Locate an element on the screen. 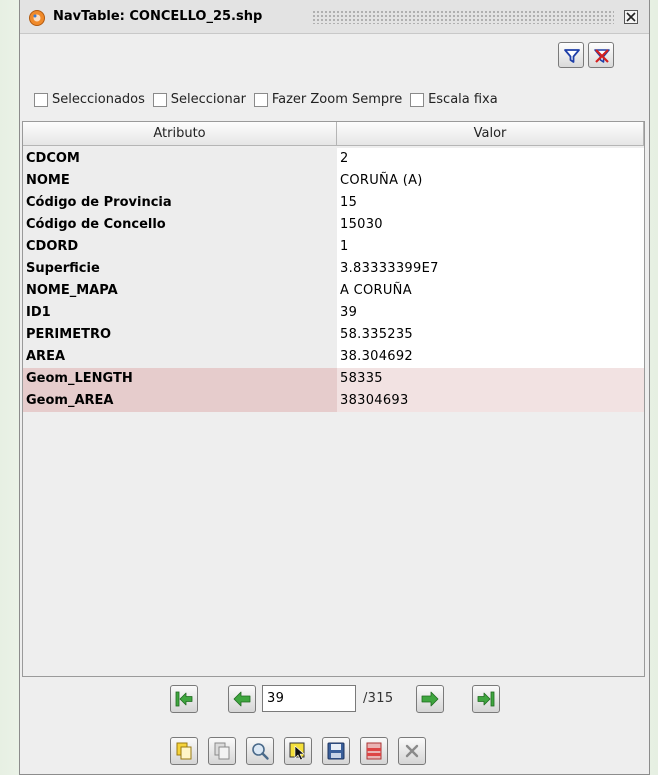  attribute-cell: Código de Concello is located at coordinates (180, 225).